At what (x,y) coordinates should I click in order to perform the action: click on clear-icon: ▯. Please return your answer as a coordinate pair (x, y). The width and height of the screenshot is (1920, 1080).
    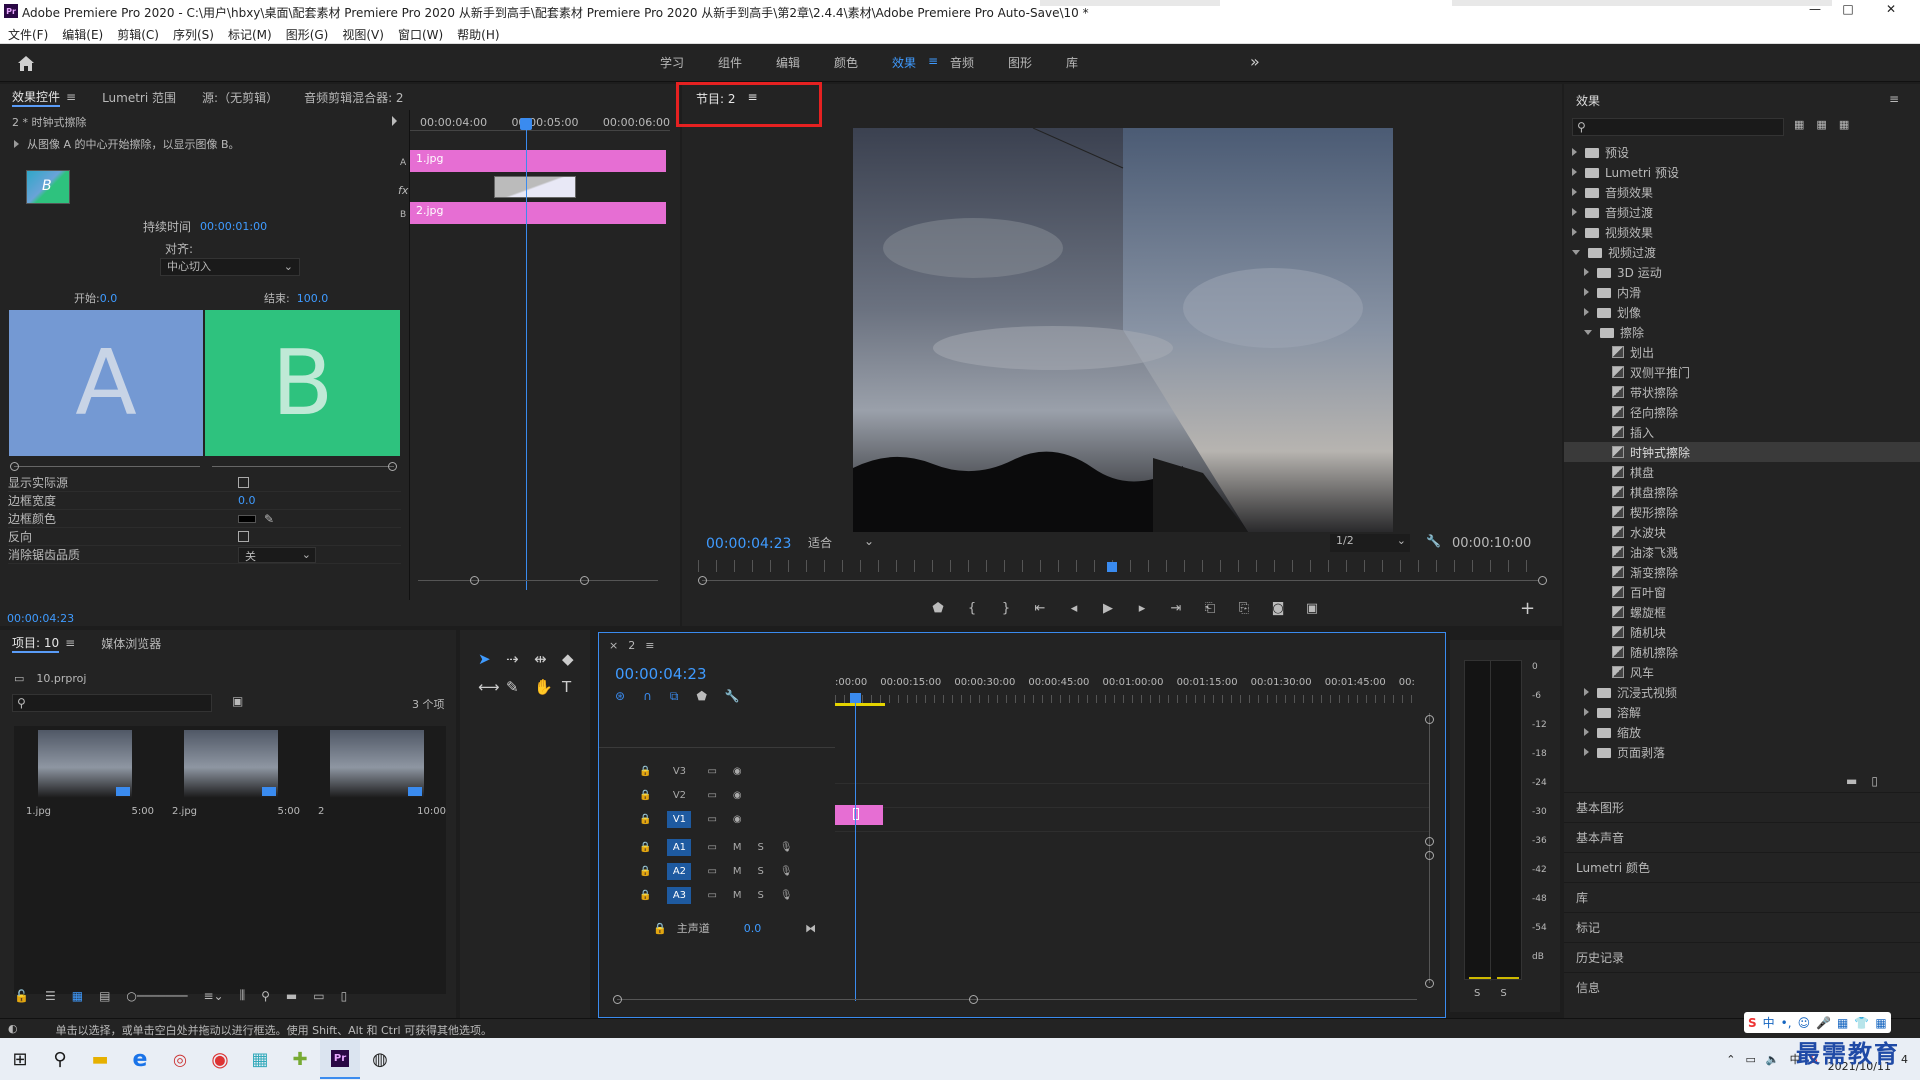
    Looking at the image, I should click on (344, 996).